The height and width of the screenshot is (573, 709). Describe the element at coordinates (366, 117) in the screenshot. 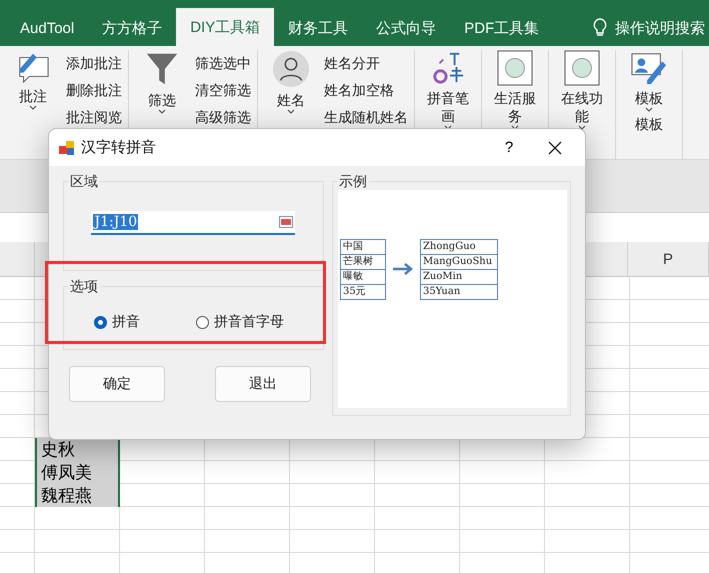

I see `ribbon-item: 生成随机姓名` at that location.